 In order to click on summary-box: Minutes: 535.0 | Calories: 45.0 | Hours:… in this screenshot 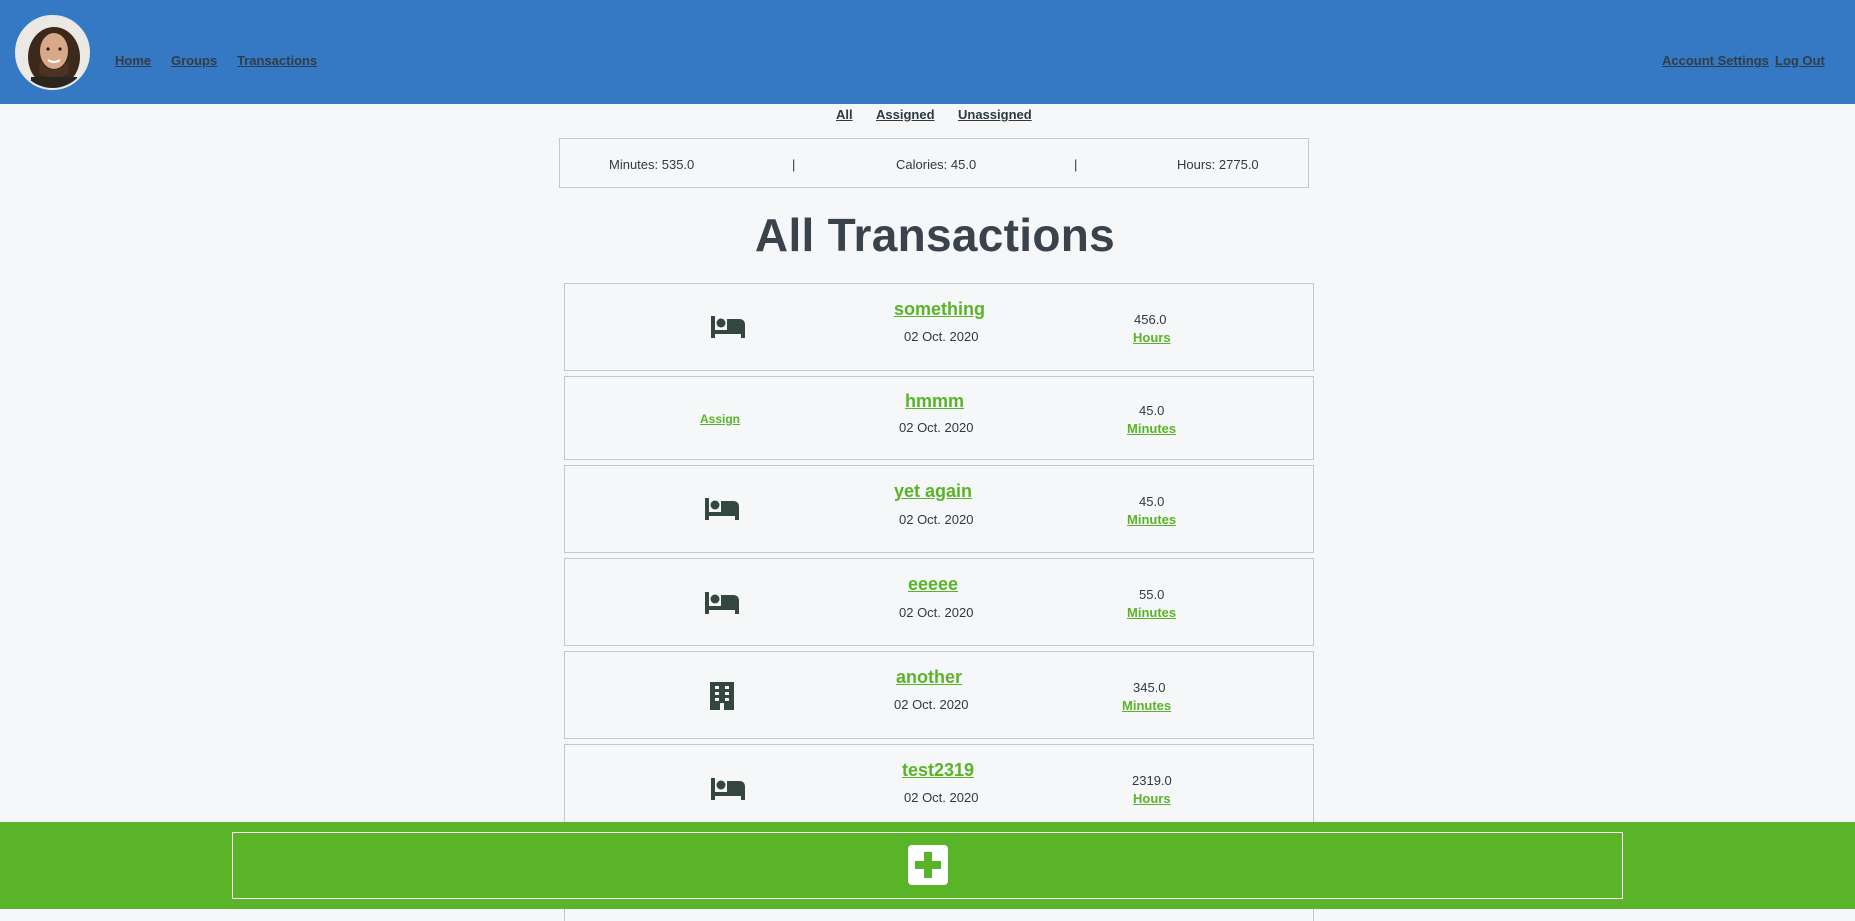, I will do `click(934, 163)`.